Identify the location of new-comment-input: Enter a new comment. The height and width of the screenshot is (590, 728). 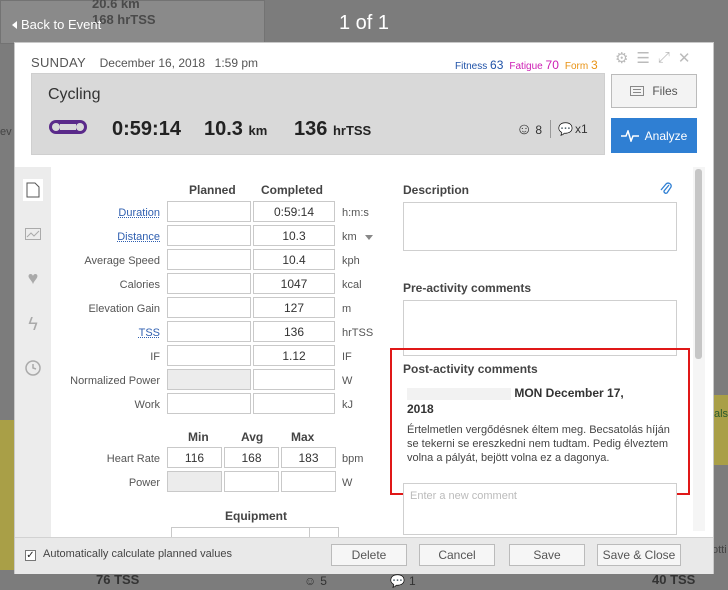
(540, 509).